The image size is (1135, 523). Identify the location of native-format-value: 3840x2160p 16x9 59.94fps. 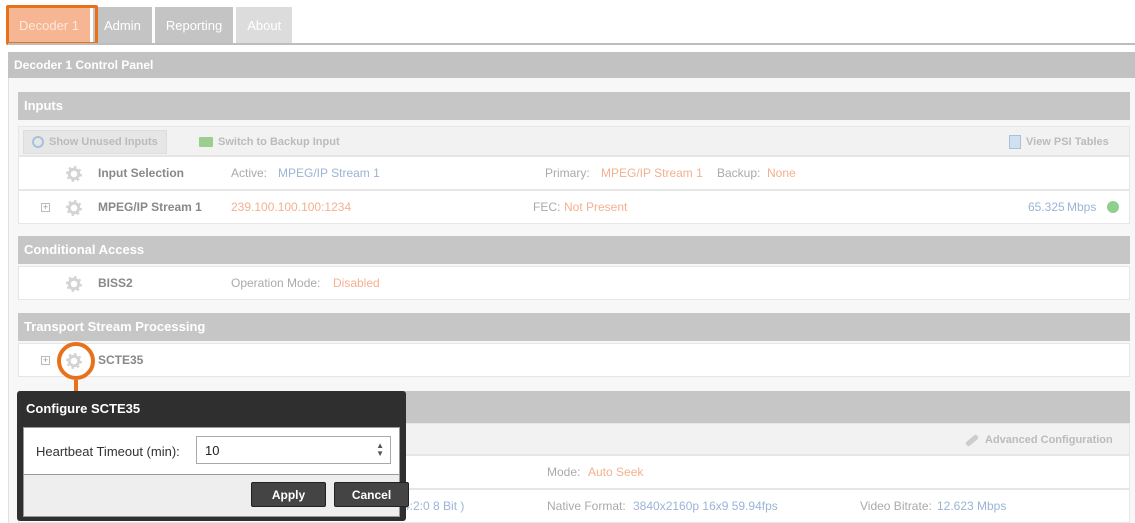
(705, 506).